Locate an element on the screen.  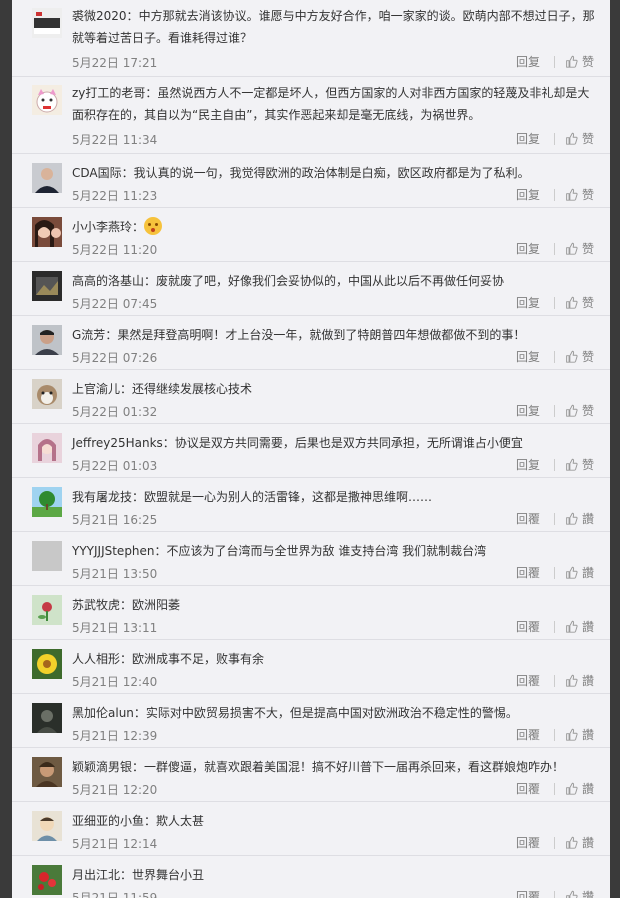
comment-username: 黑加伦alun is located at coordinates (103, 713).